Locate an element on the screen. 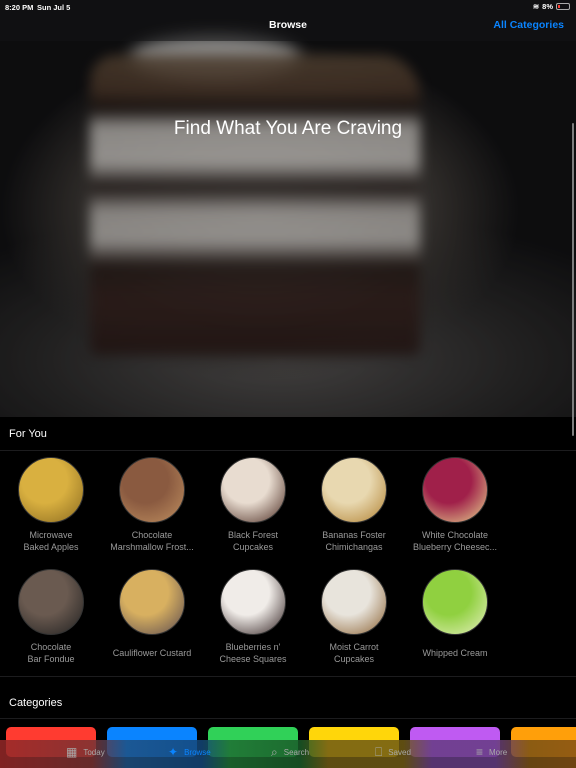  for-you-heading: For You is located at coordinates (28, 434).